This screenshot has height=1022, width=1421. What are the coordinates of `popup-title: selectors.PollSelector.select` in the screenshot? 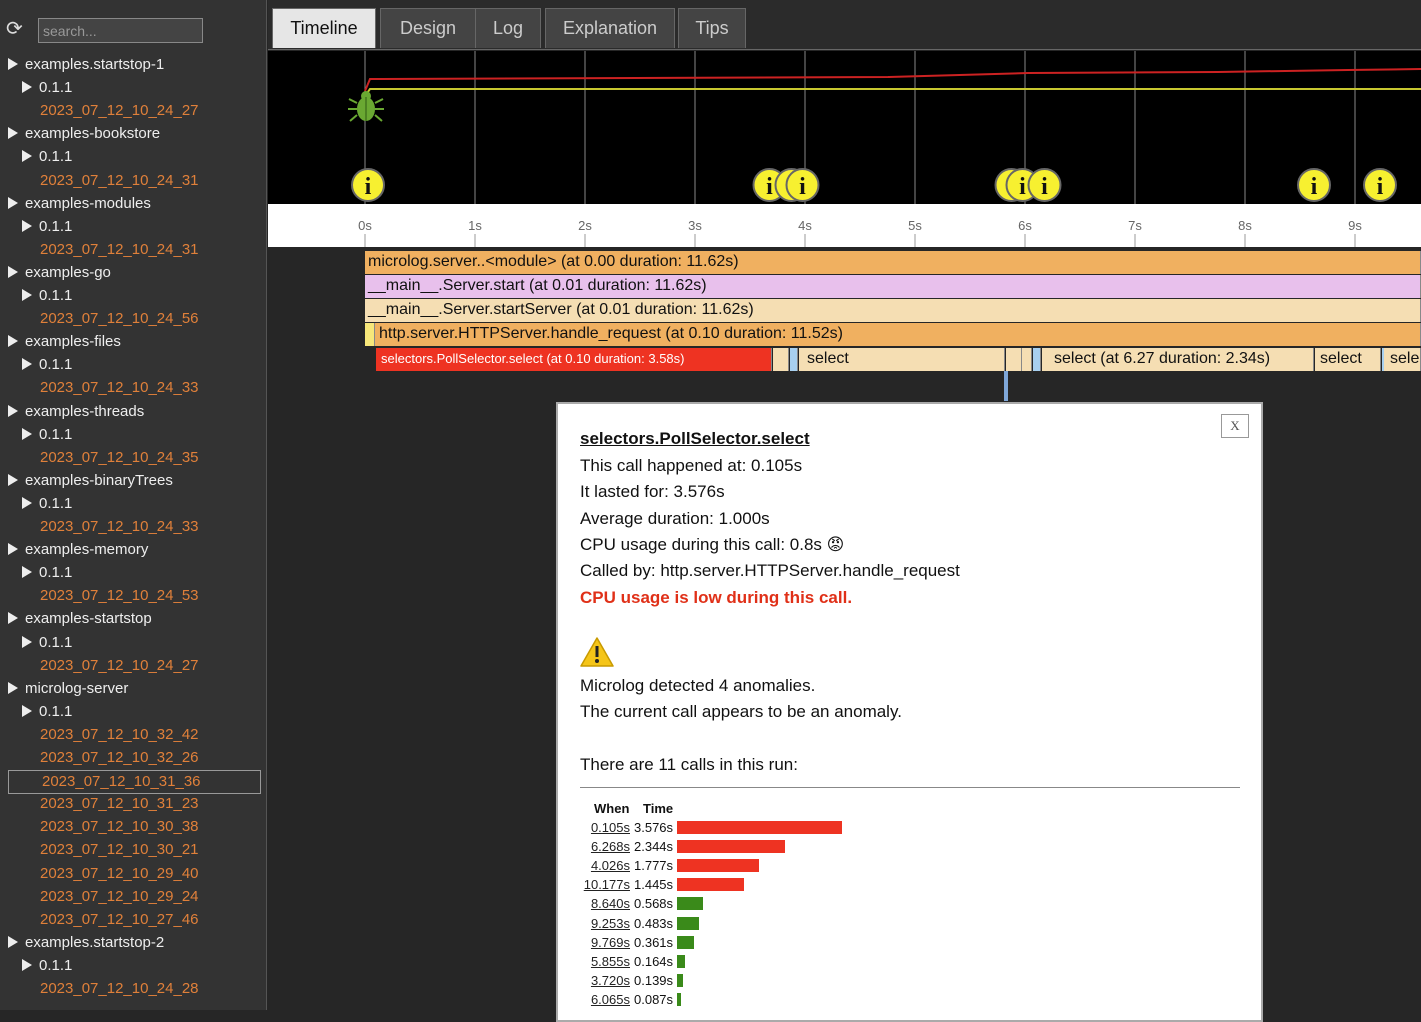 It's located at (695, 439).